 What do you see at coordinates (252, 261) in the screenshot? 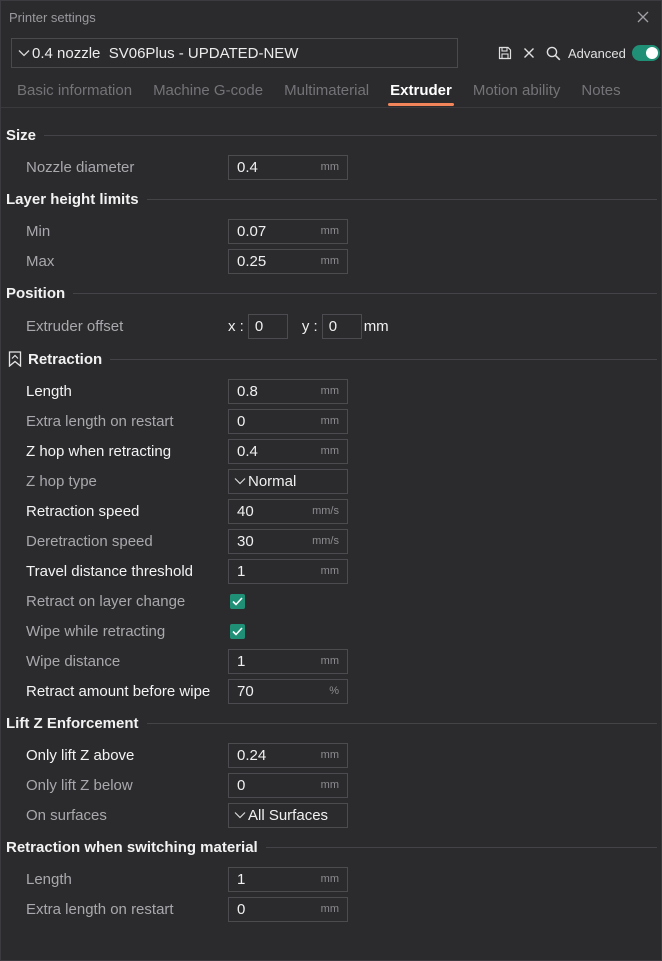
I see `field-value: 0.25` at bounding box center [252, 261].